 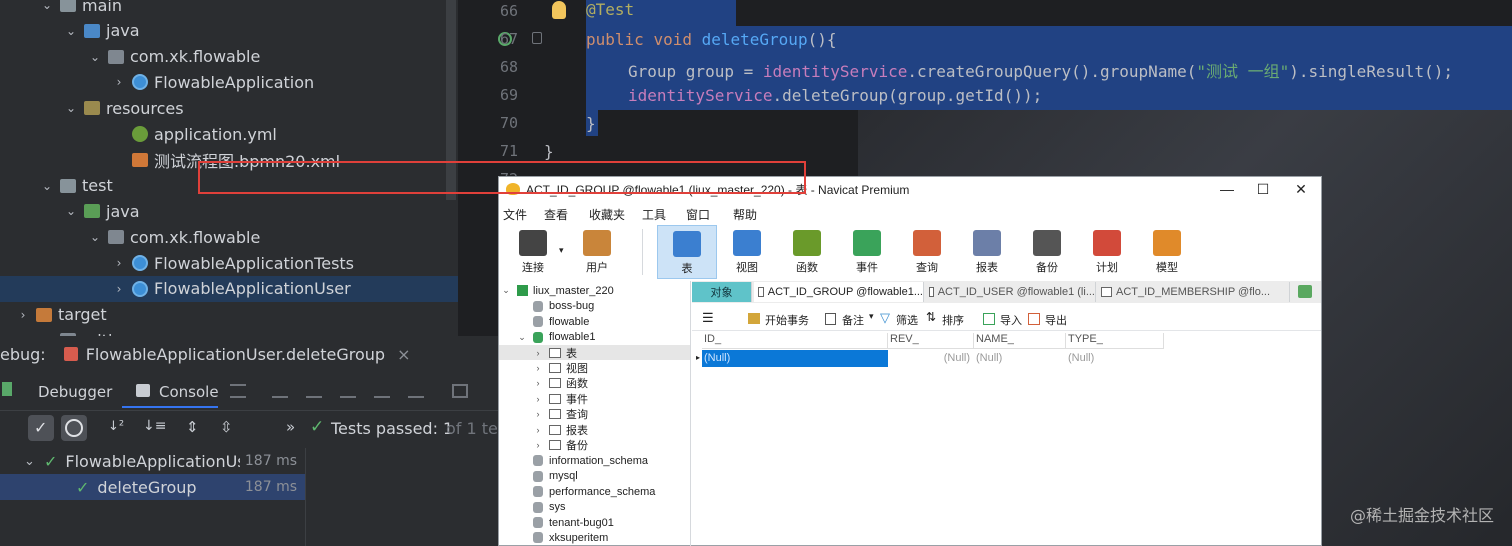 I want to click on expand-all-button: ⇕, so click(x=193, y=428).